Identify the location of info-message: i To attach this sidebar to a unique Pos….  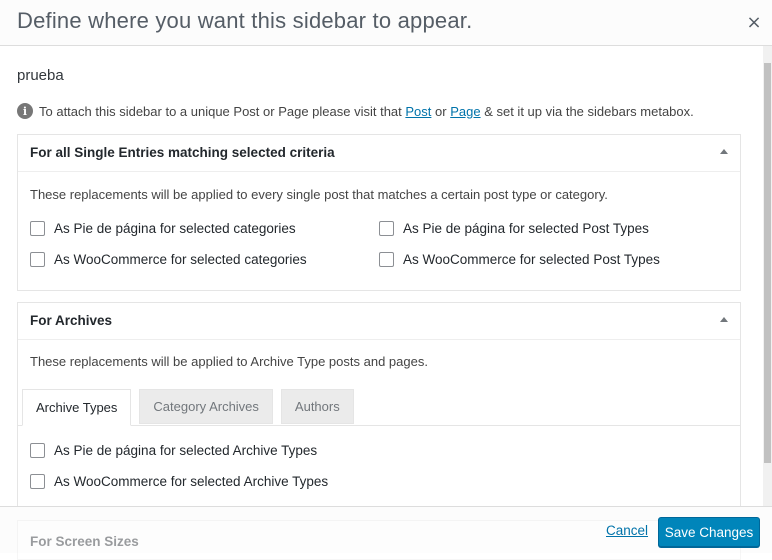
(355, 111).